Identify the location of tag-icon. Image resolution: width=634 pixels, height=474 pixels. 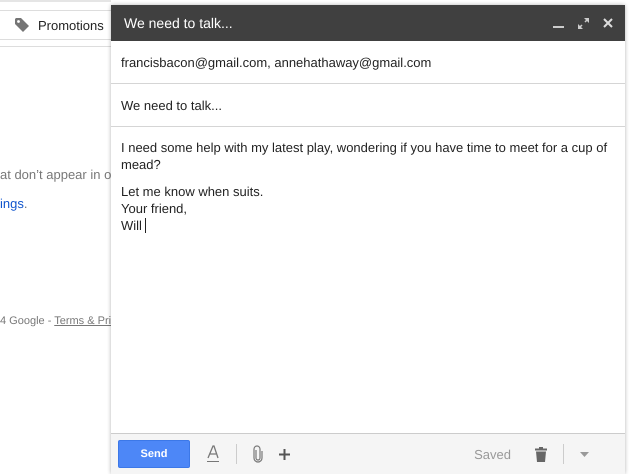
(22, 25).